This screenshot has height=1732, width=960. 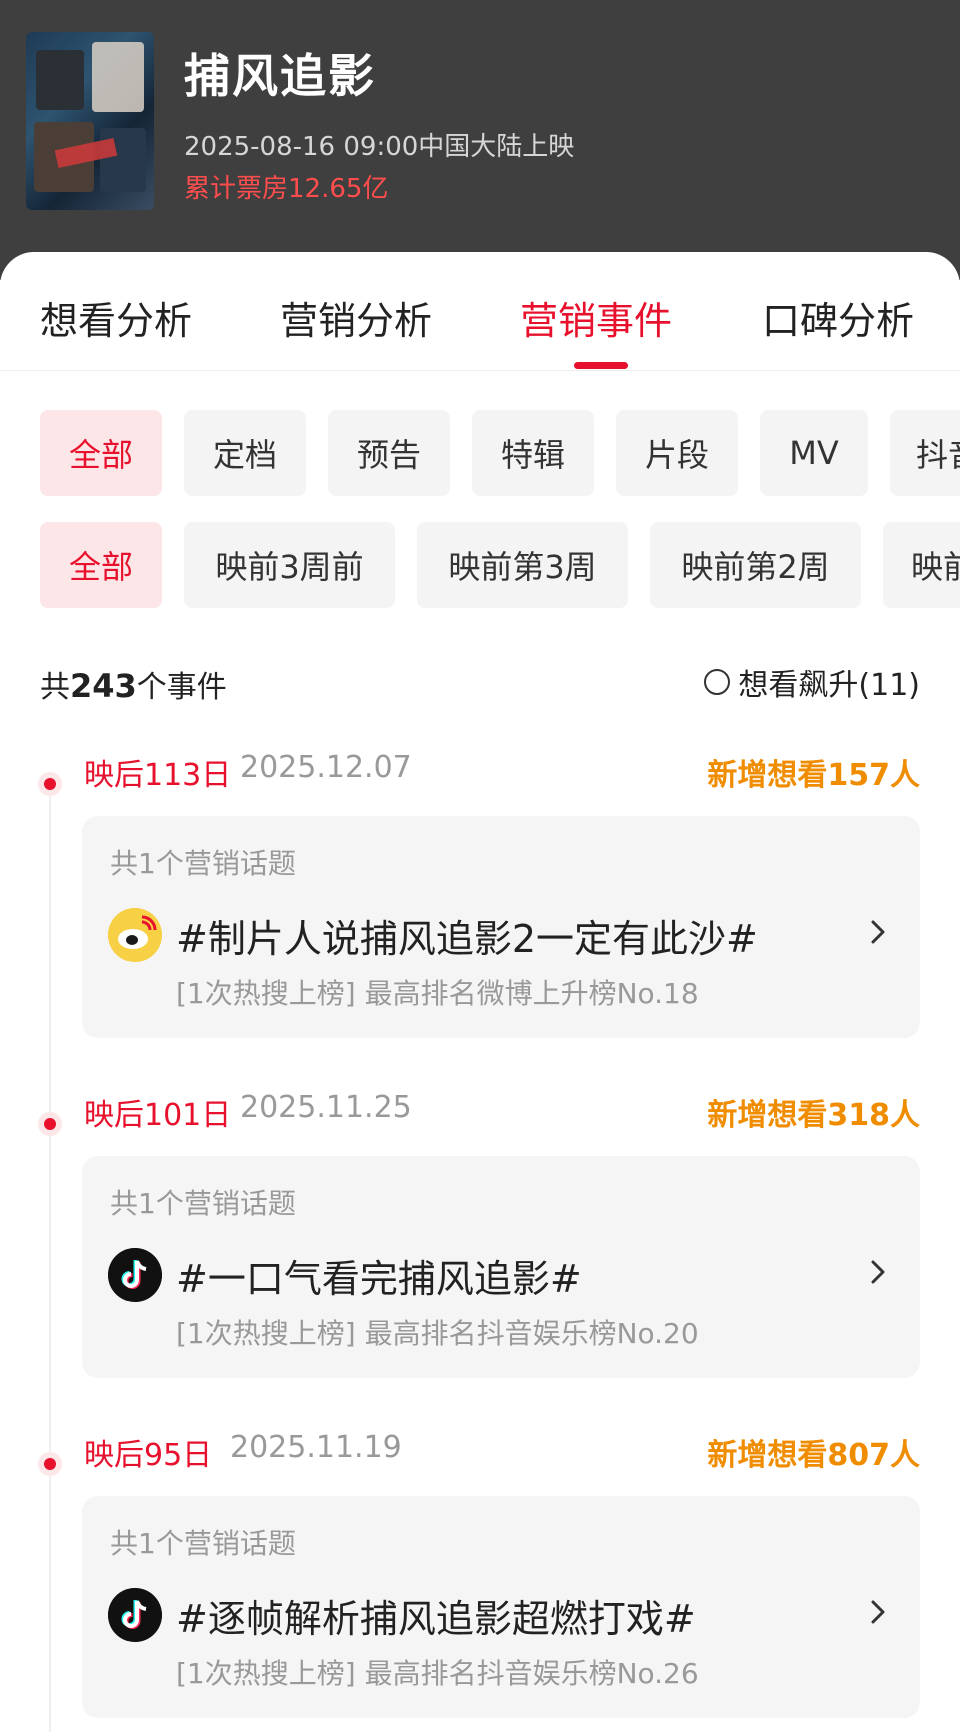 What do you see at coordinates (148, 1455) in the screenshot?
I see `event-day: 映后95日` at bounding box center [148, 1455].